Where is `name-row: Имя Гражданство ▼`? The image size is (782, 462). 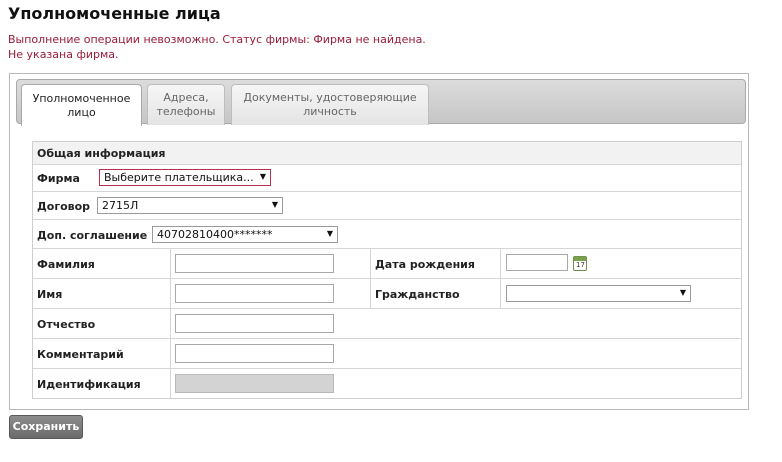 name-row: Имя Гражданство ▼ is located at coordinates (387, 294).